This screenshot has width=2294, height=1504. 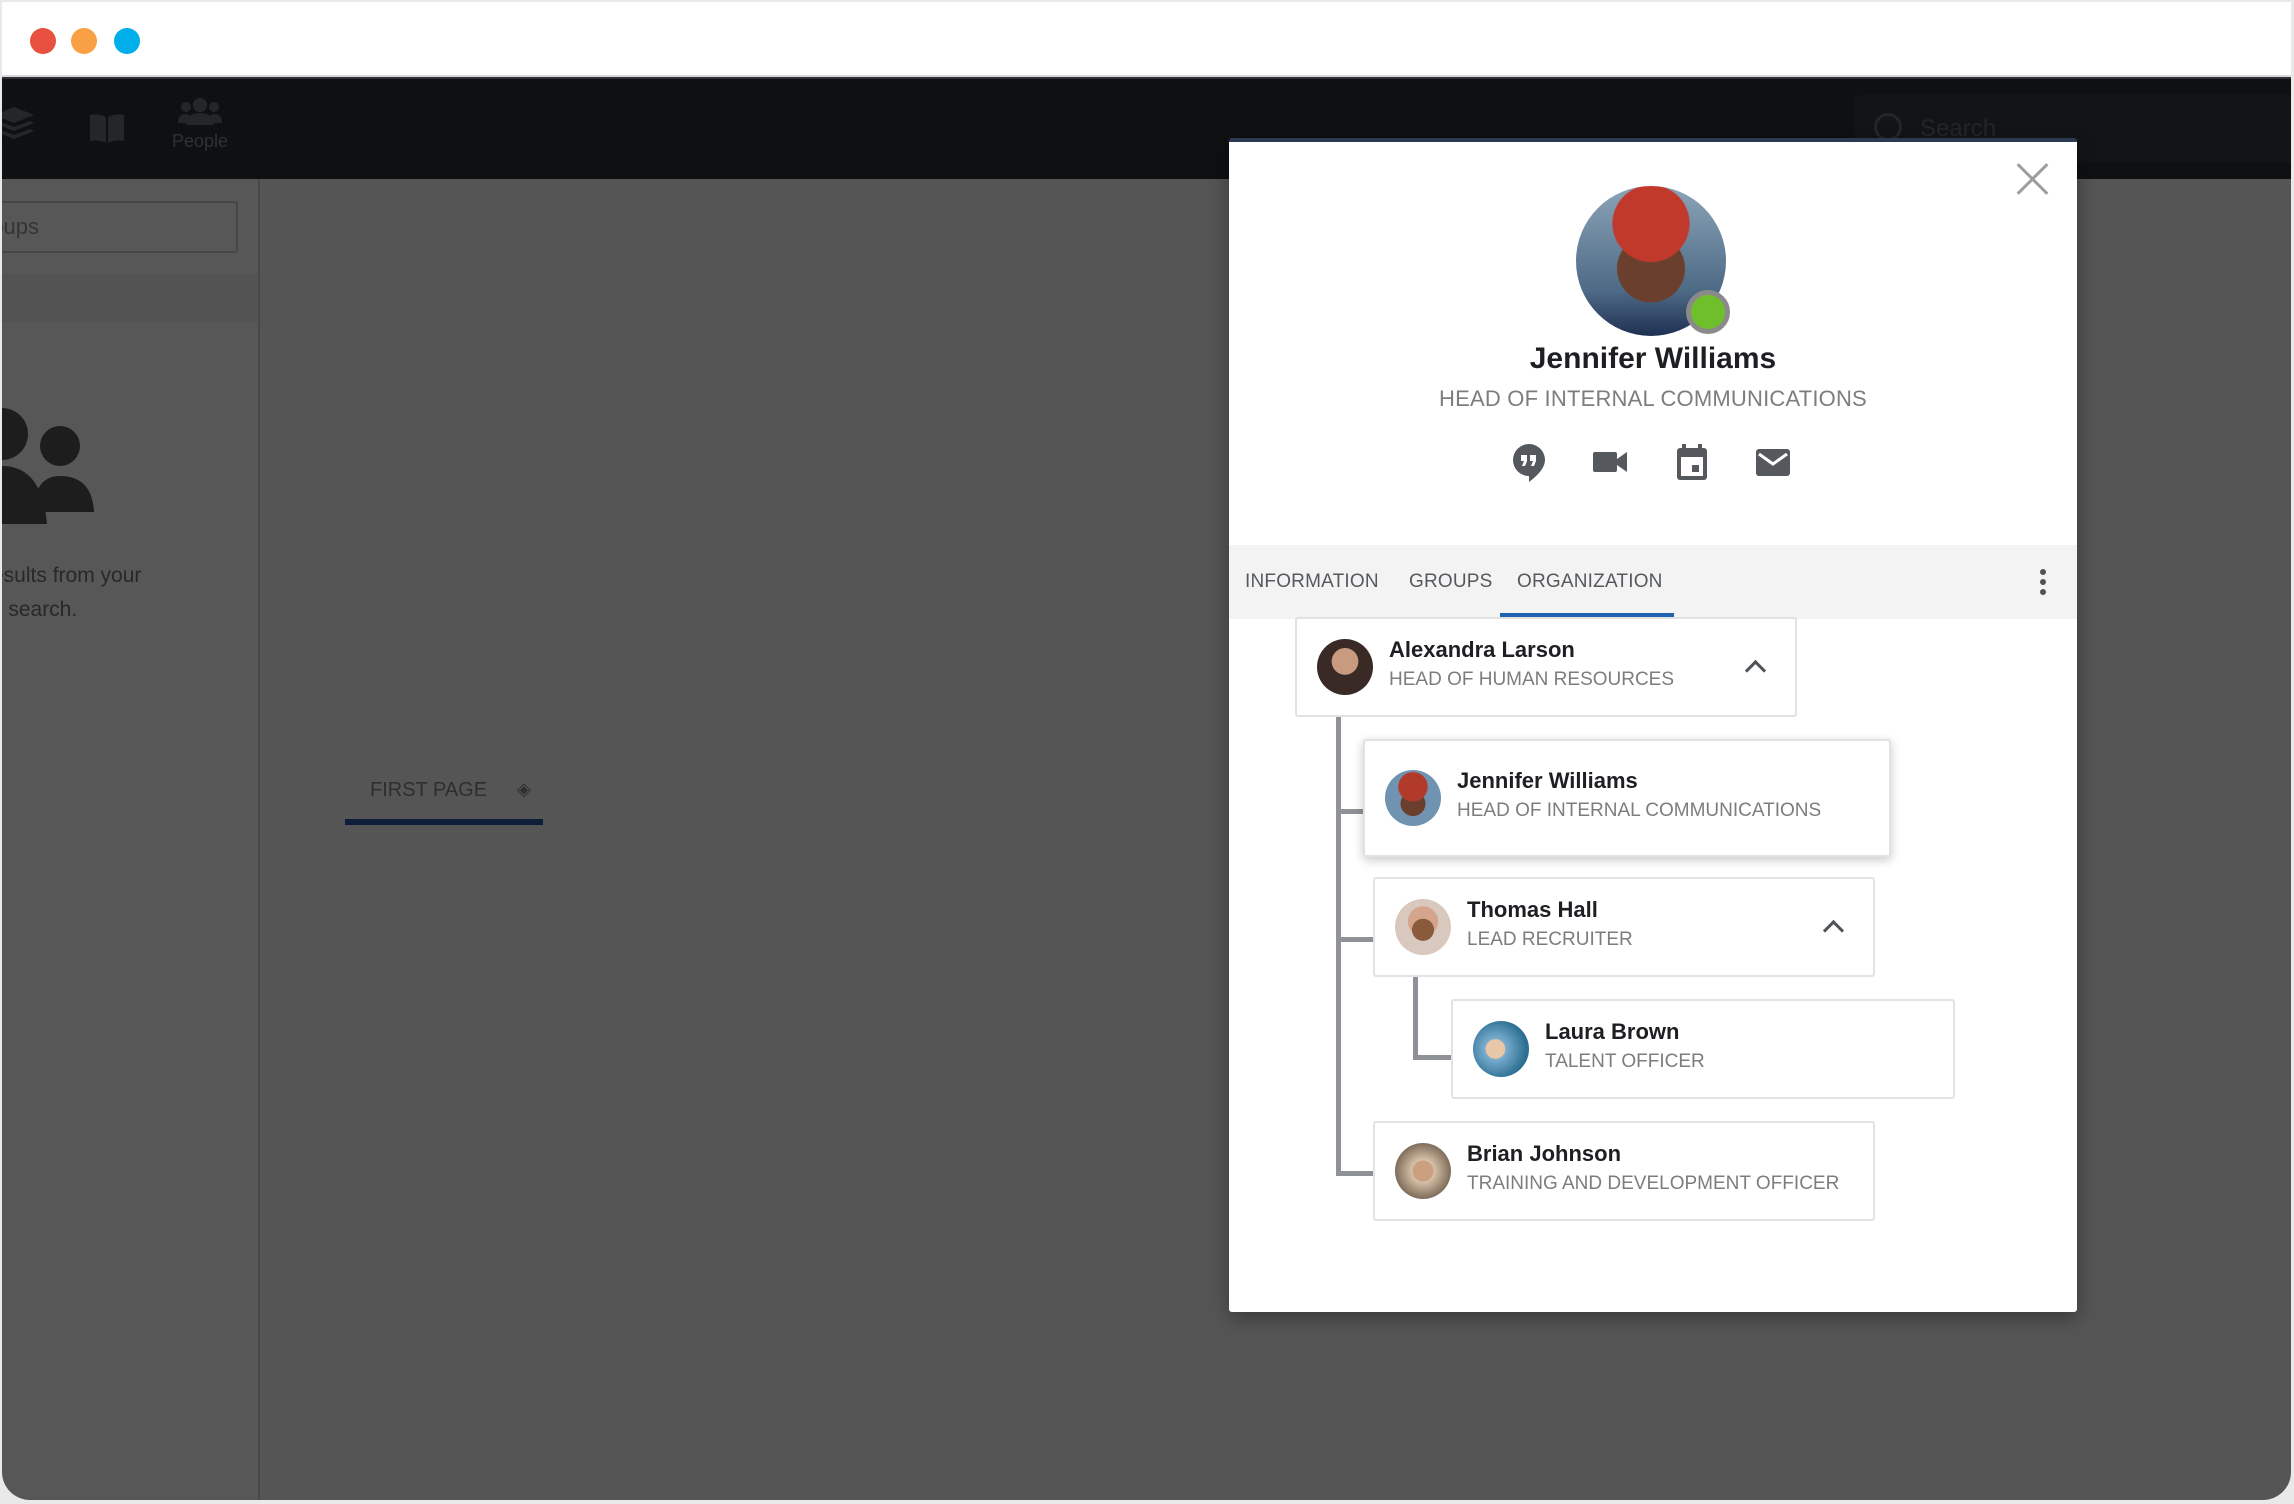 What do you see at coordinates (1624, 927) in the screenshot?
I see `org-card-thomas-hall: Thomas Hall LEAD RECRUITER` at bounding box center [1624, 927].